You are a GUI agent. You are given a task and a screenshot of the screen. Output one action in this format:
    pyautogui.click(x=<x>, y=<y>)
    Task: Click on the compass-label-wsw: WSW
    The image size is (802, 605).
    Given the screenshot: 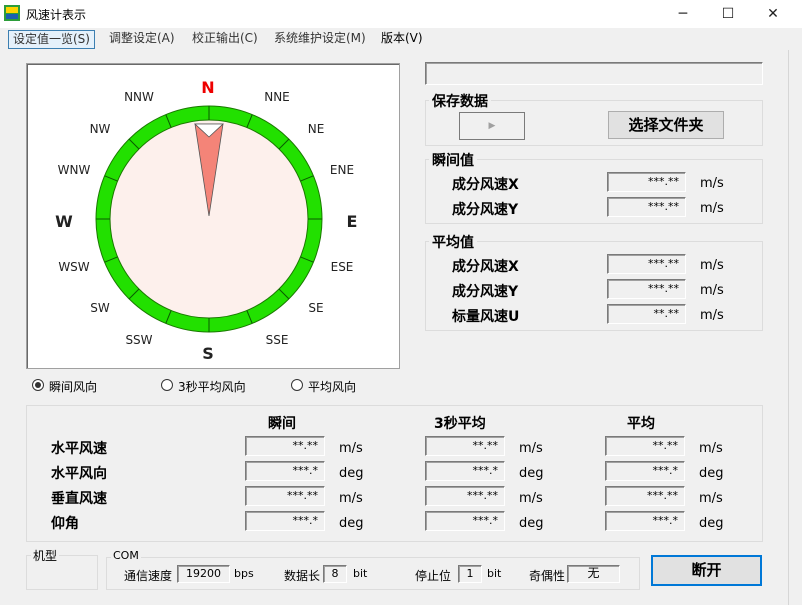 What is the action you would take?
    pyautogui.click(x=74, y=267)
    